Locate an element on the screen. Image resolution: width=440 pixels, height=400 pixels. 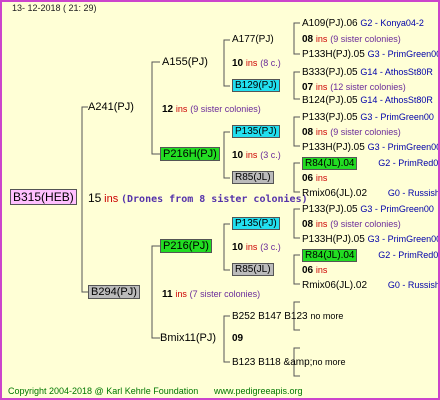
g6-a: R84(JL).04 G2 - PrimRed01 is located at coordinates (371, 255).